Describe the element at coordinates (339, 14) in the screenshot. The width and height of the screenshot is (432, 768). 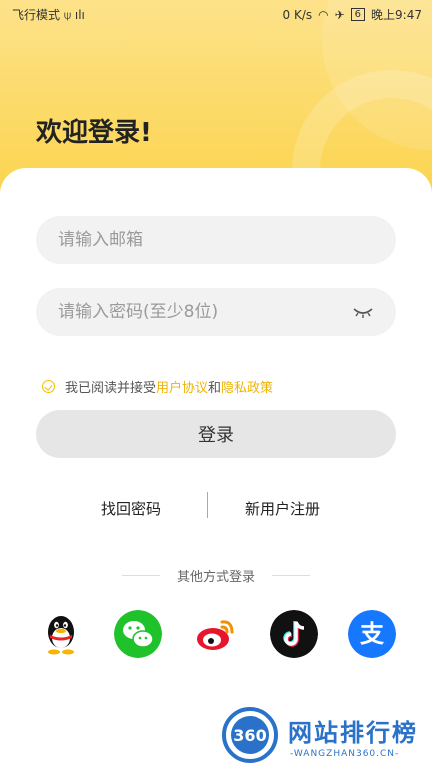
I see `airplane-icon: ✈` at that location.